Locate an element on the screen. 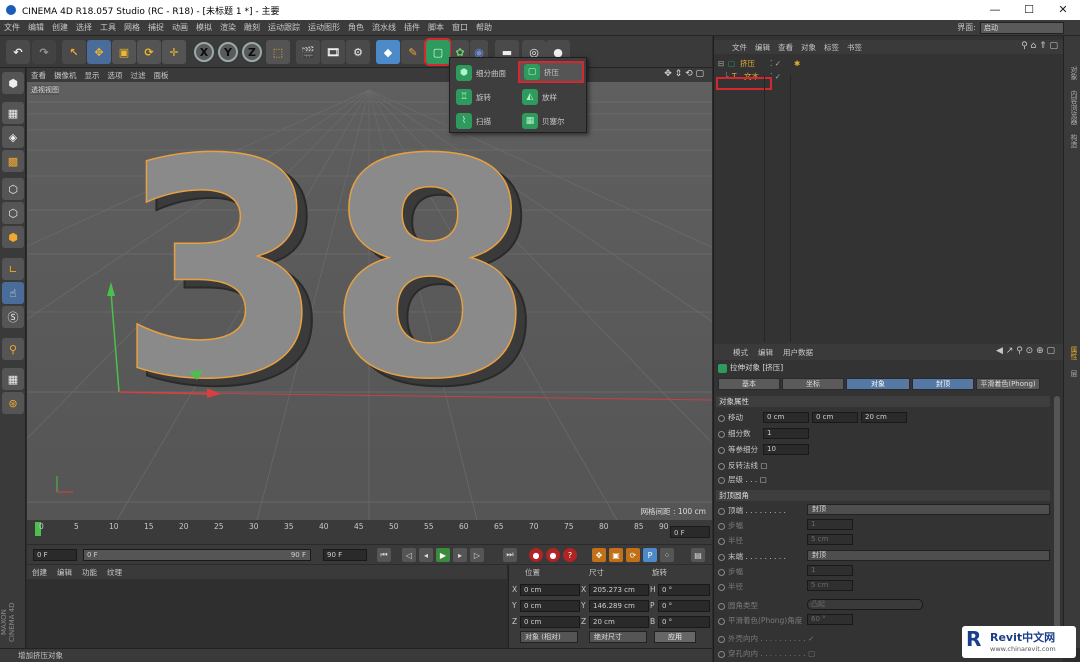 This screenshot has height=662, width=1080. next-frame-icon: ▸ is located at coordinates (460, 555).